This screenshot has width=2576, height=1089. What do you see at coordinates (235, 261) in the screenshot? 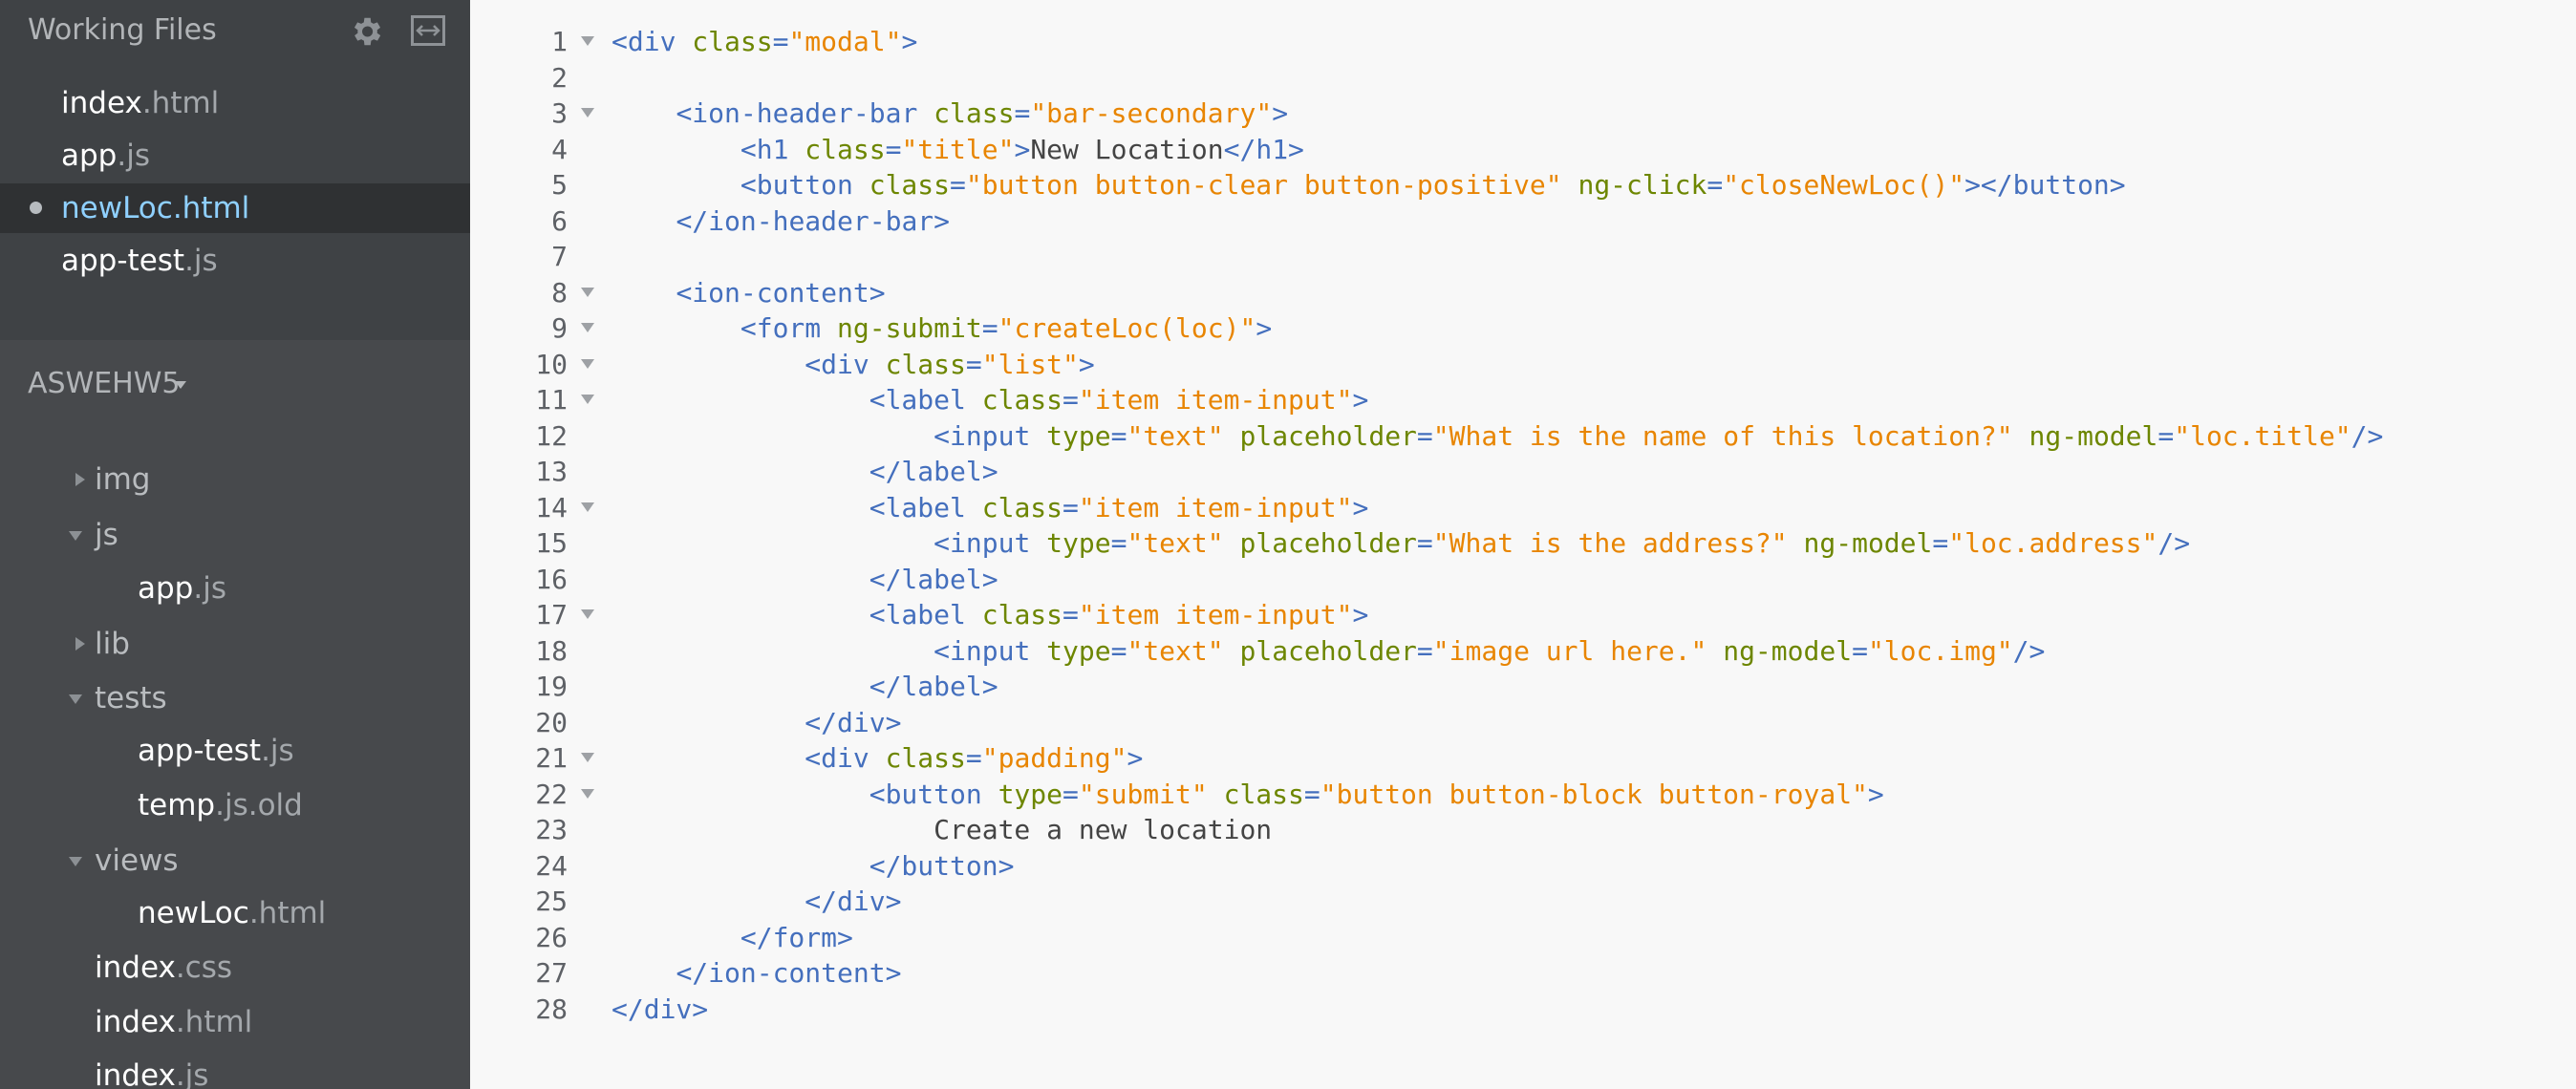
I see `working-file-item: app-test.js` at bounding box center [235, 261].